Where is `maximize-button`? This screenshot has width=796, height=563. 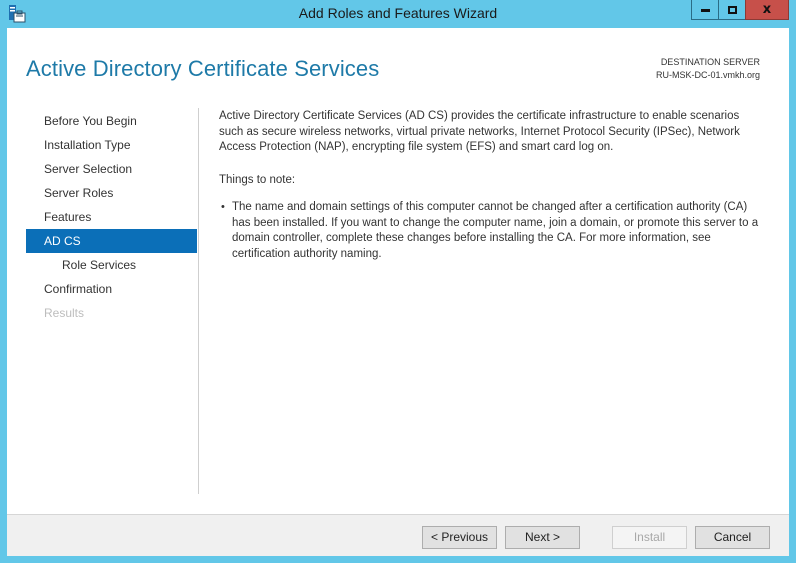
maximize-button is located at coordinates (732, 10).